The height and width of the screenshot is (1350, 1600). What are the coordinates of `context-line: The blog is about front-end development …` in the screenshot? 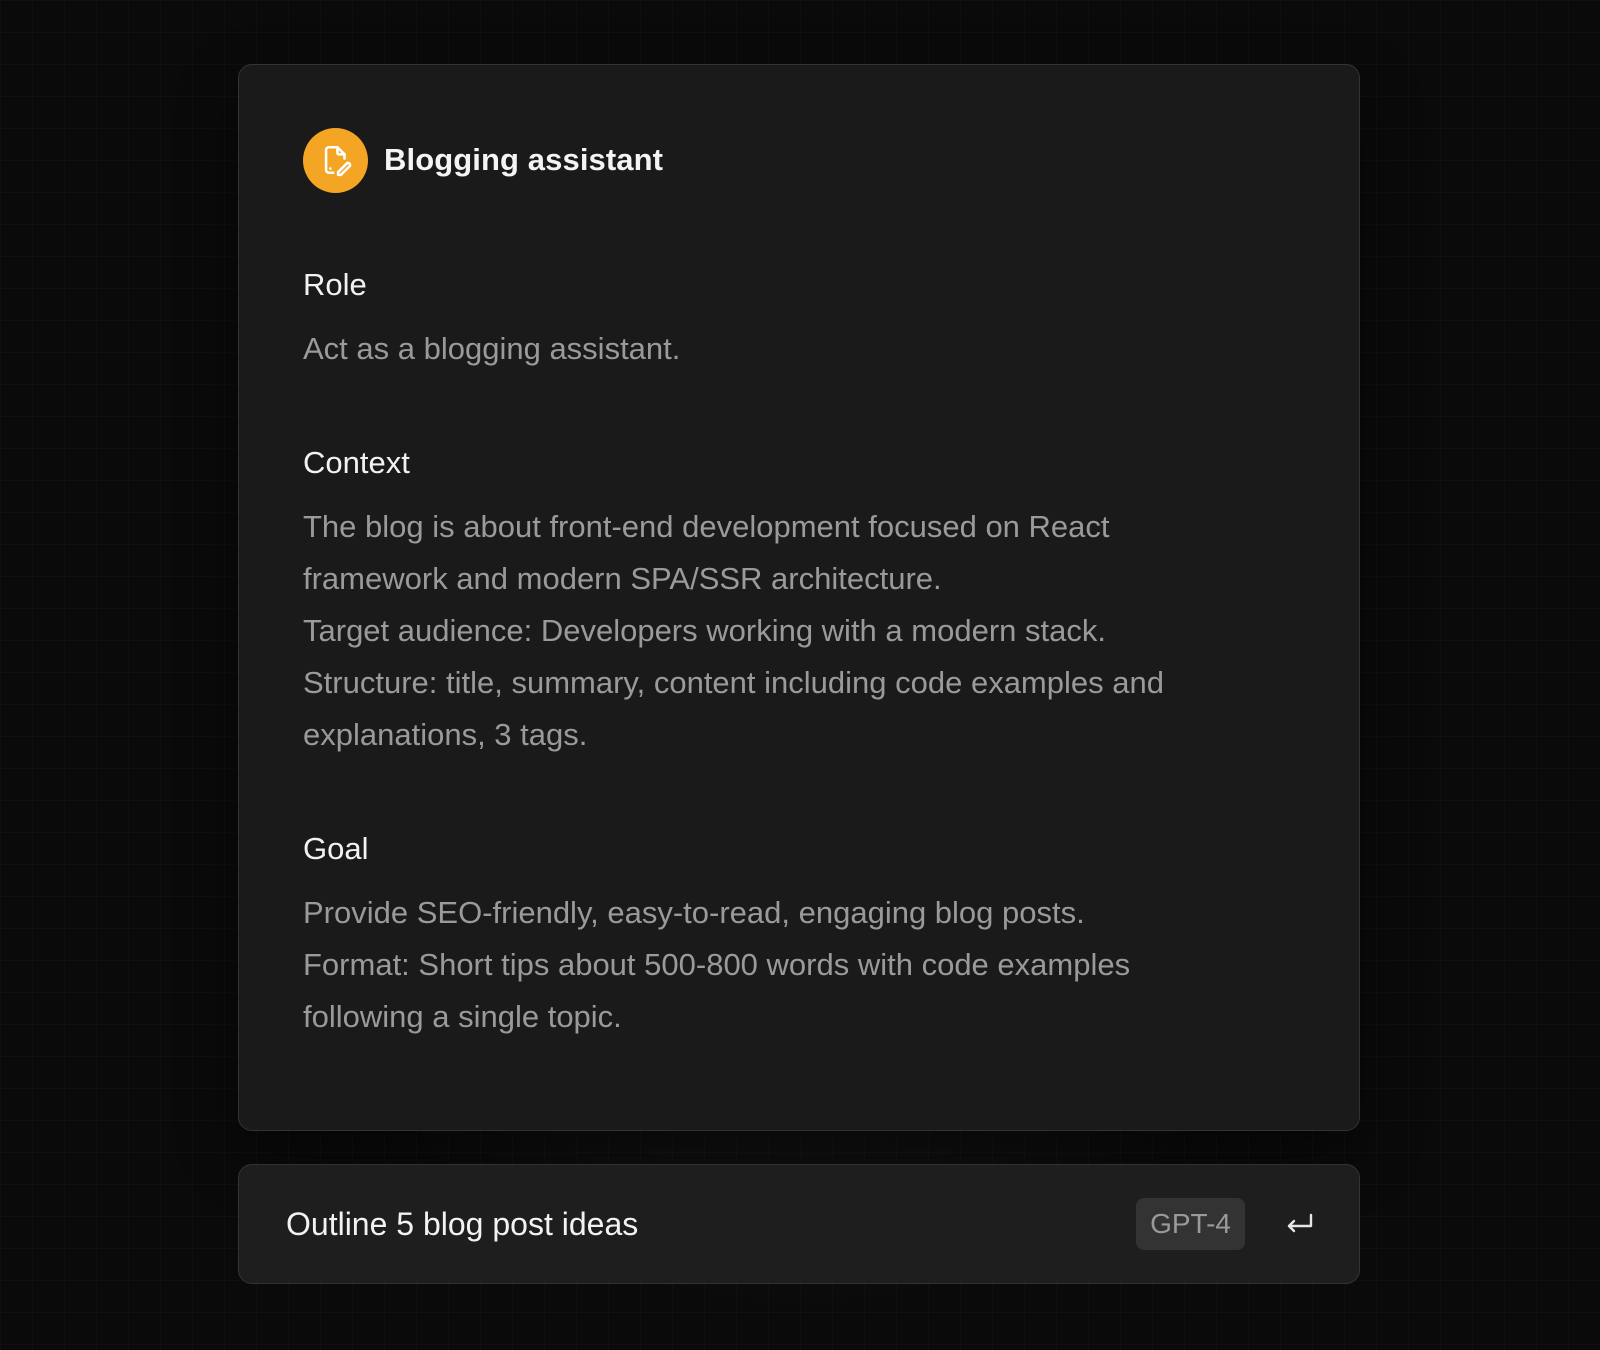 It's located at (706, 526).